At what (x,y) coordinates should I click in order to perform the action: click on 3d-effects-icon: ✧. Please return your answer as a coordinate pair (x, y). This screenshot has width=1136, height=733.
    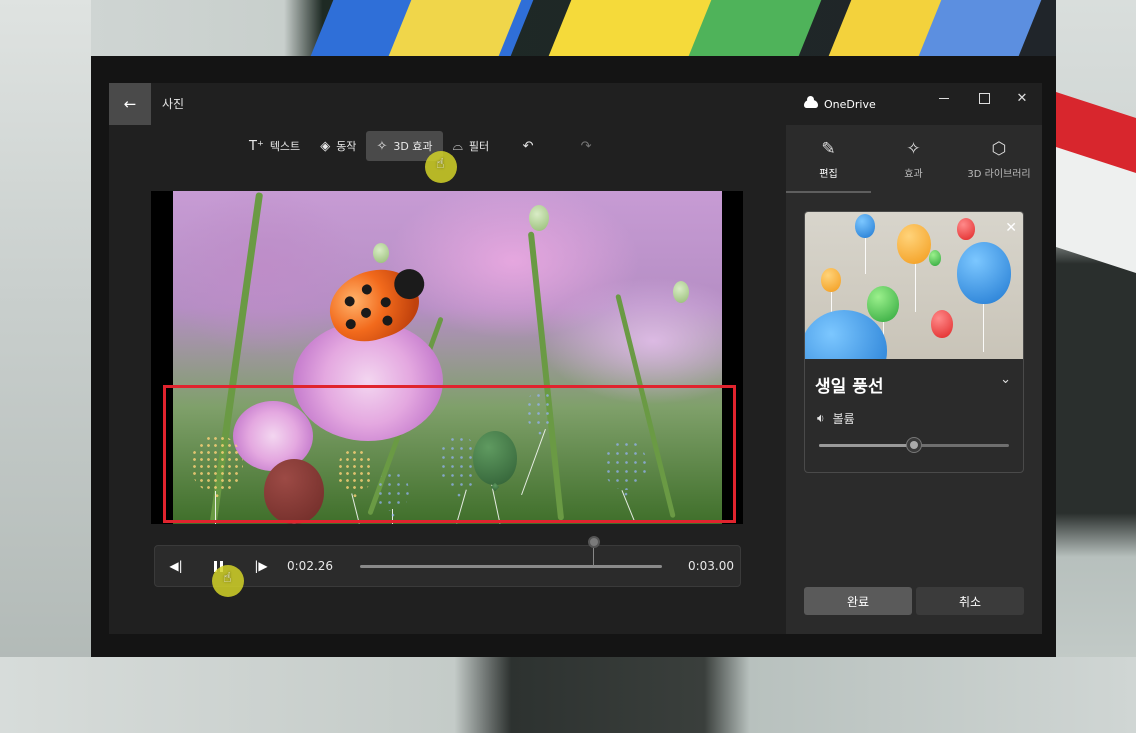
    Looking at the image, I should click on (382, 146).